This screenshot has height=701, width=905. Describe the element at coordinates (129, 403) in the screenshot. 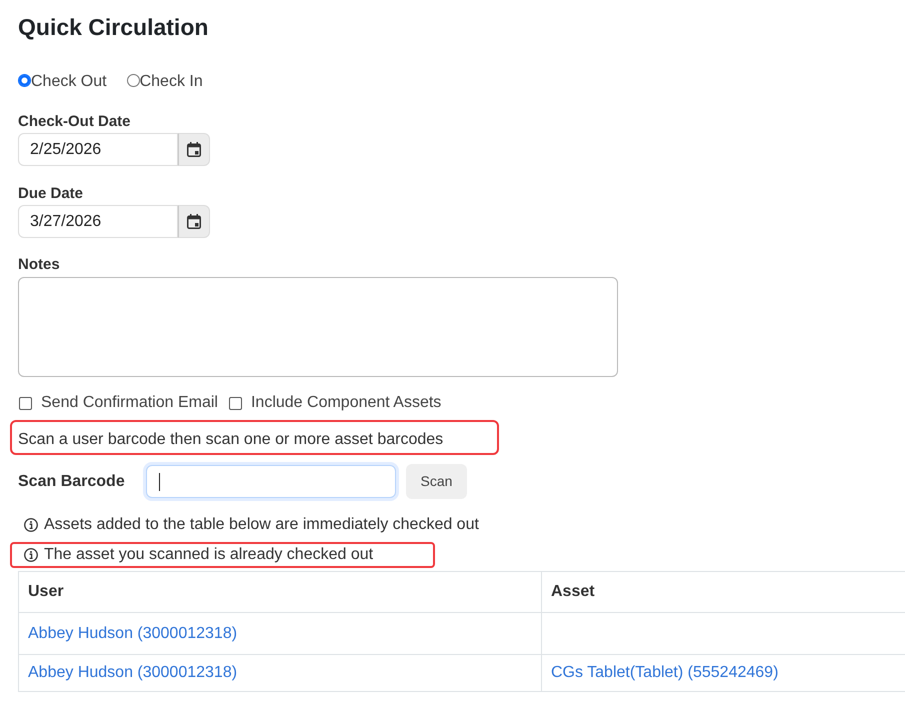

I see `checkbox-label: Send Confirmation Email` at that location.